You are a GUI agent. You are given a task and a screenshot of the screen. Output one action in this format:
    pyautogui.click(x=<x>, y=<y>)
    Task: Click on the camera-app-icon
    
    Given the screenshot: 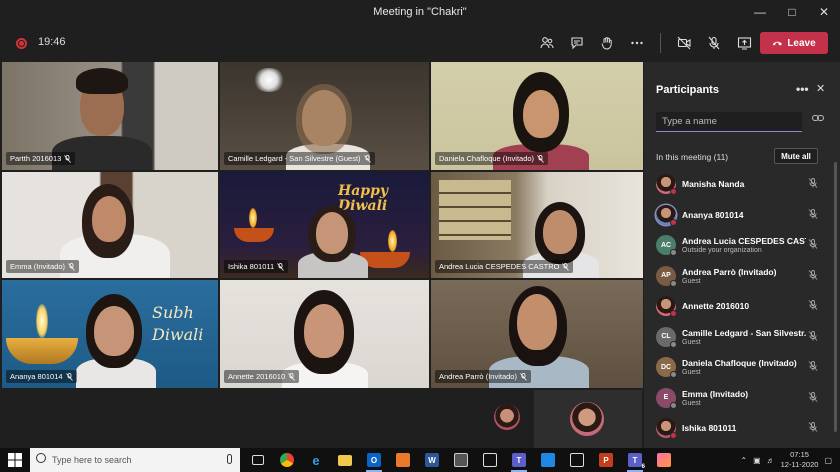 What is the action you would take?
    pyautogui.click(x=664, y=460)
    